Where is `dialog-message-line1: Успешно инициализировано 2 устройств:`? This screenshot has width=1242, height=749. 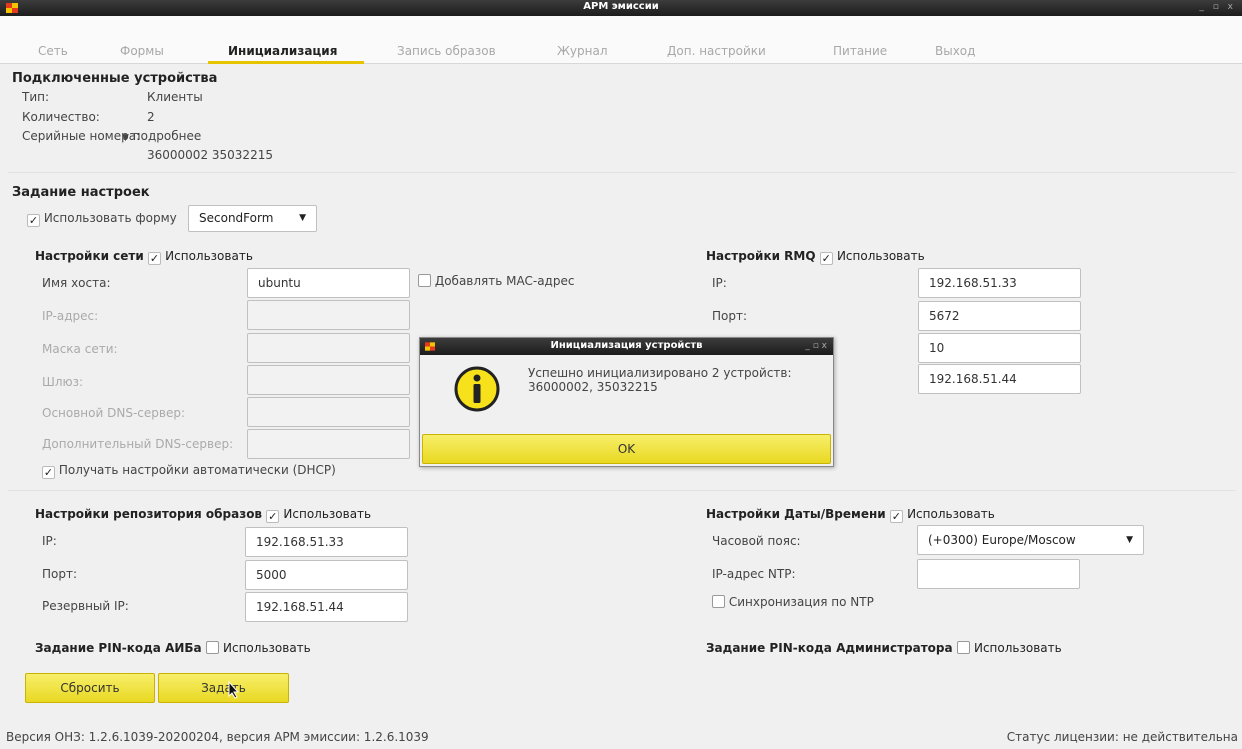
dialog-message-line1: Успешно инициализировано 2 устройств: is located at coordinates (660, 373).